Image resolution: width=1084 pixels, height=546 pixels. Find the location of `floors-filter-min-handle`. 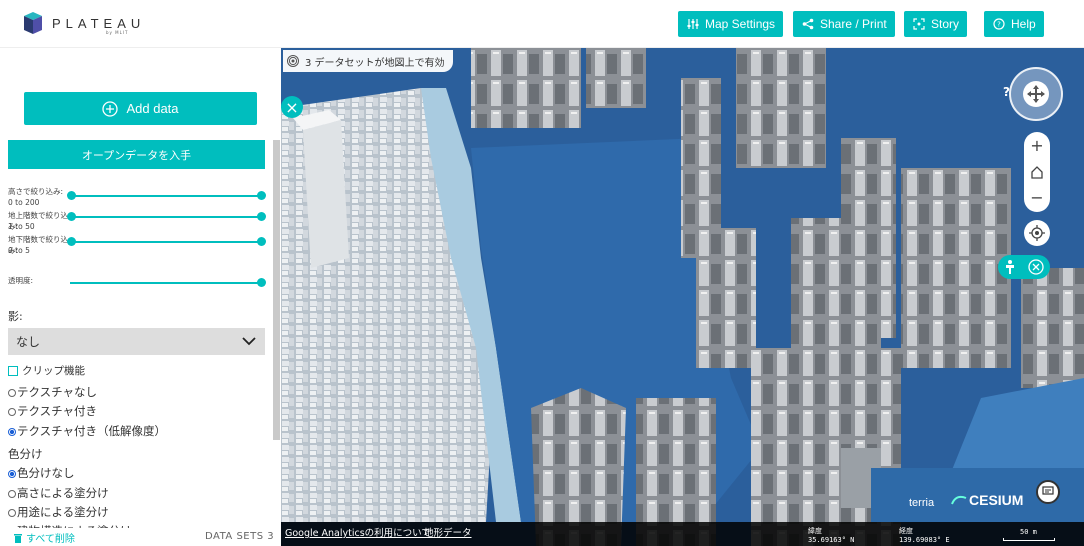

floors-filter-min-handle is located at coordinates (71, 216).